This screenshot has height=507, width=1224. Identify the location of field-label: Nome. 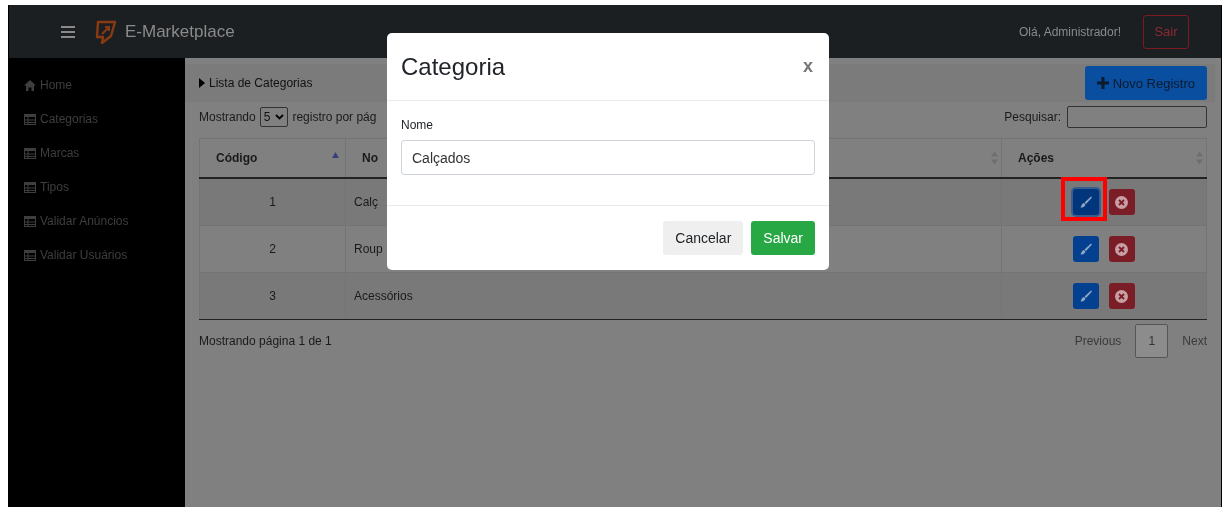
(417, 125).